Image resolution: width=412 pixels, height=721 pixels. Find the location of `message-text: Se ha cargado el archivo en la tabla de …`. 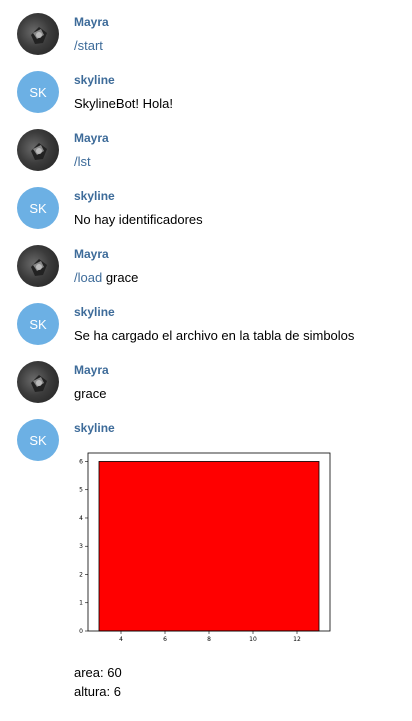

message-text: Se ha cargado el archivo en la tabla de … is located at coordinates (214, 335).